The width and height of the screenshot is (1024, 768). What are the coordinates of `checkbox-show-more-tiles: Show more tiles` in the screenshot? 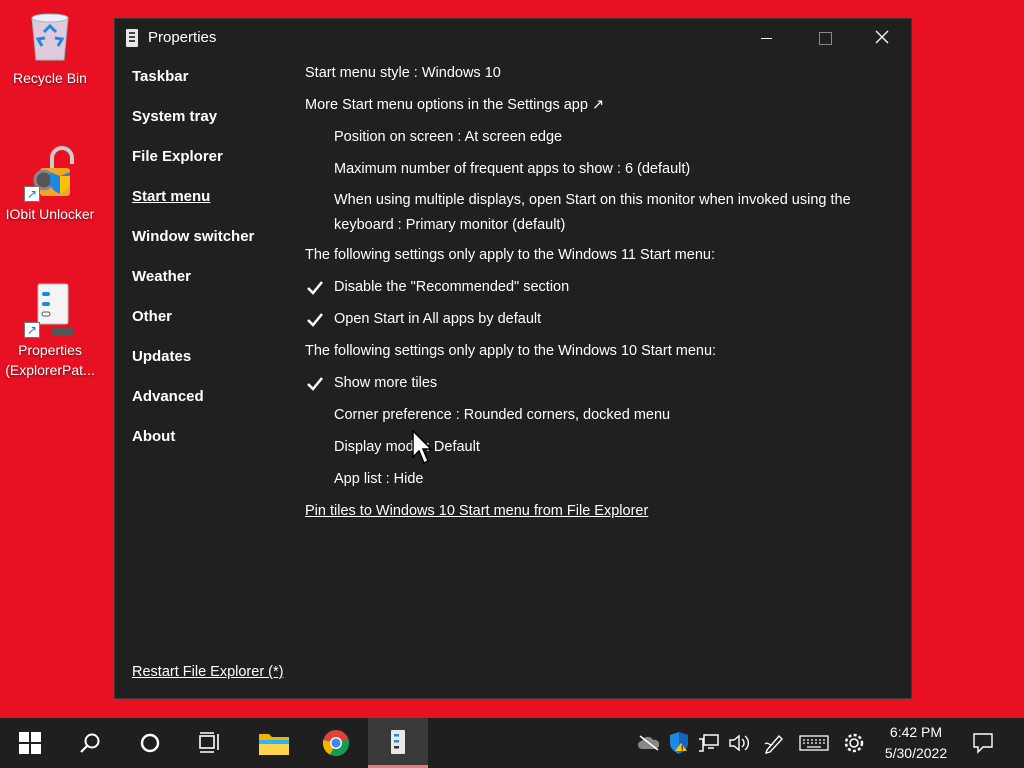 It's located at (590, 389).